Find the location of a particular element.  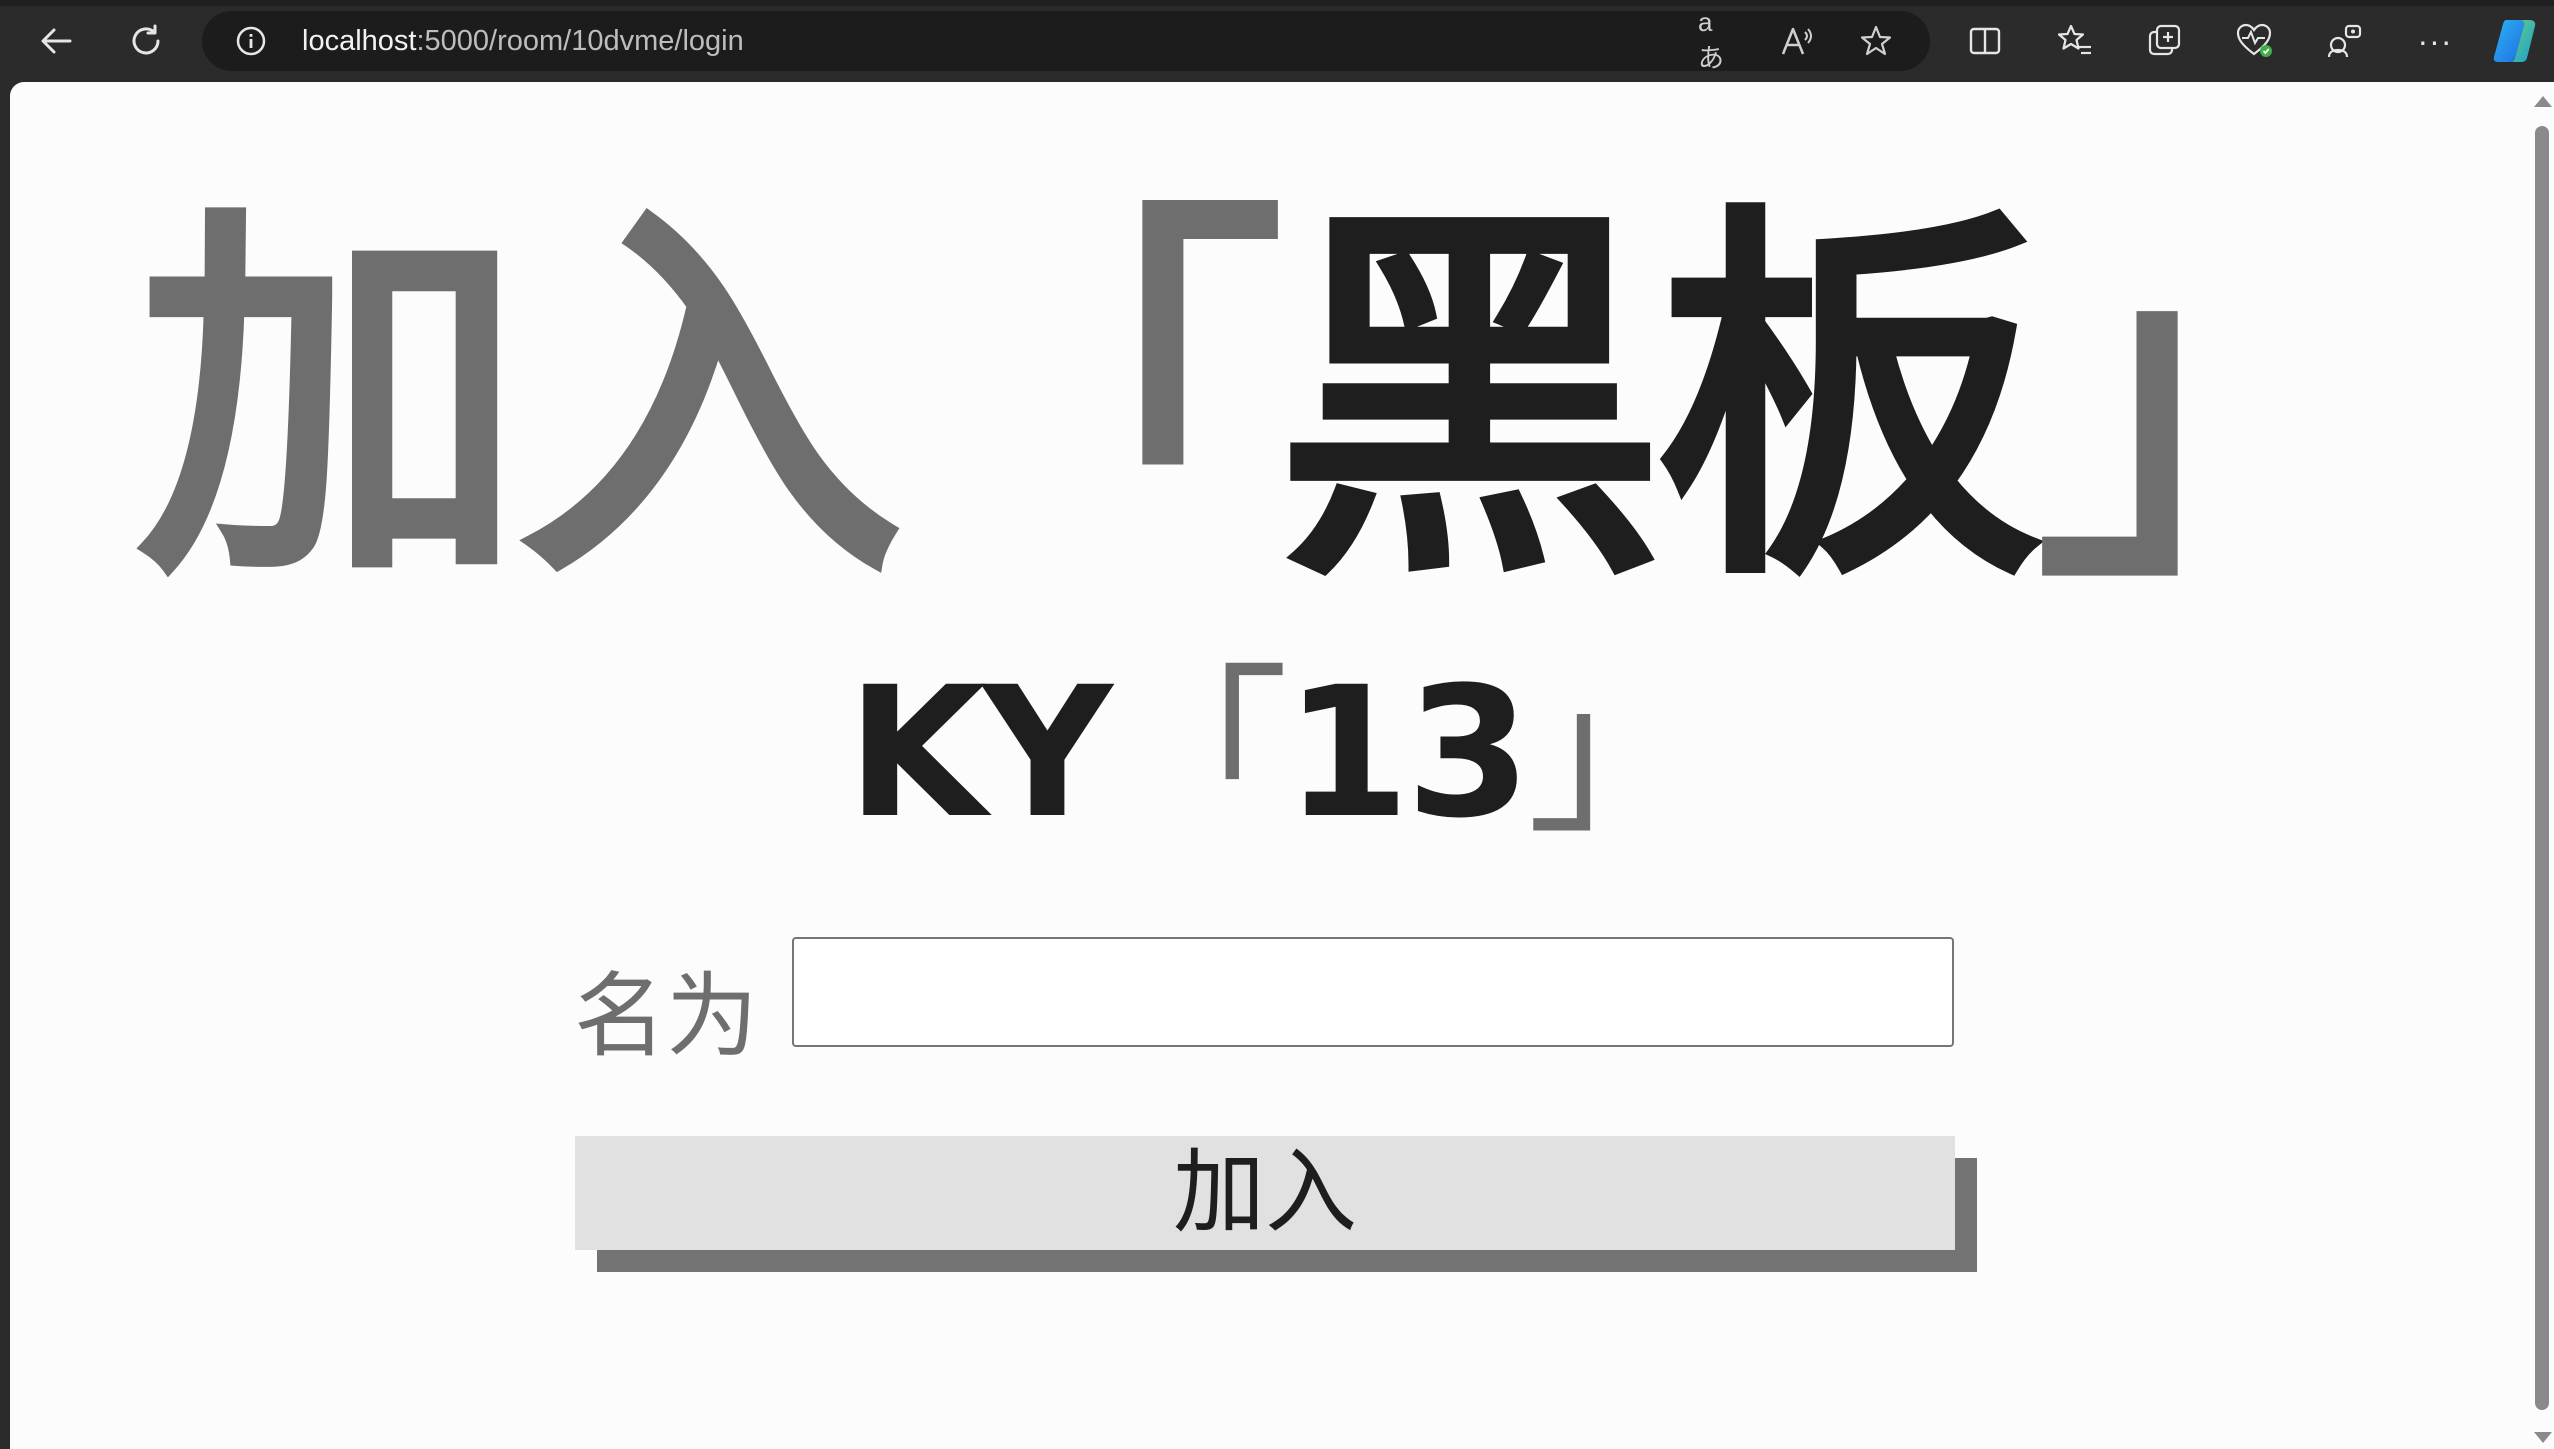

collections-icon is located at coordinates (2165, 41).